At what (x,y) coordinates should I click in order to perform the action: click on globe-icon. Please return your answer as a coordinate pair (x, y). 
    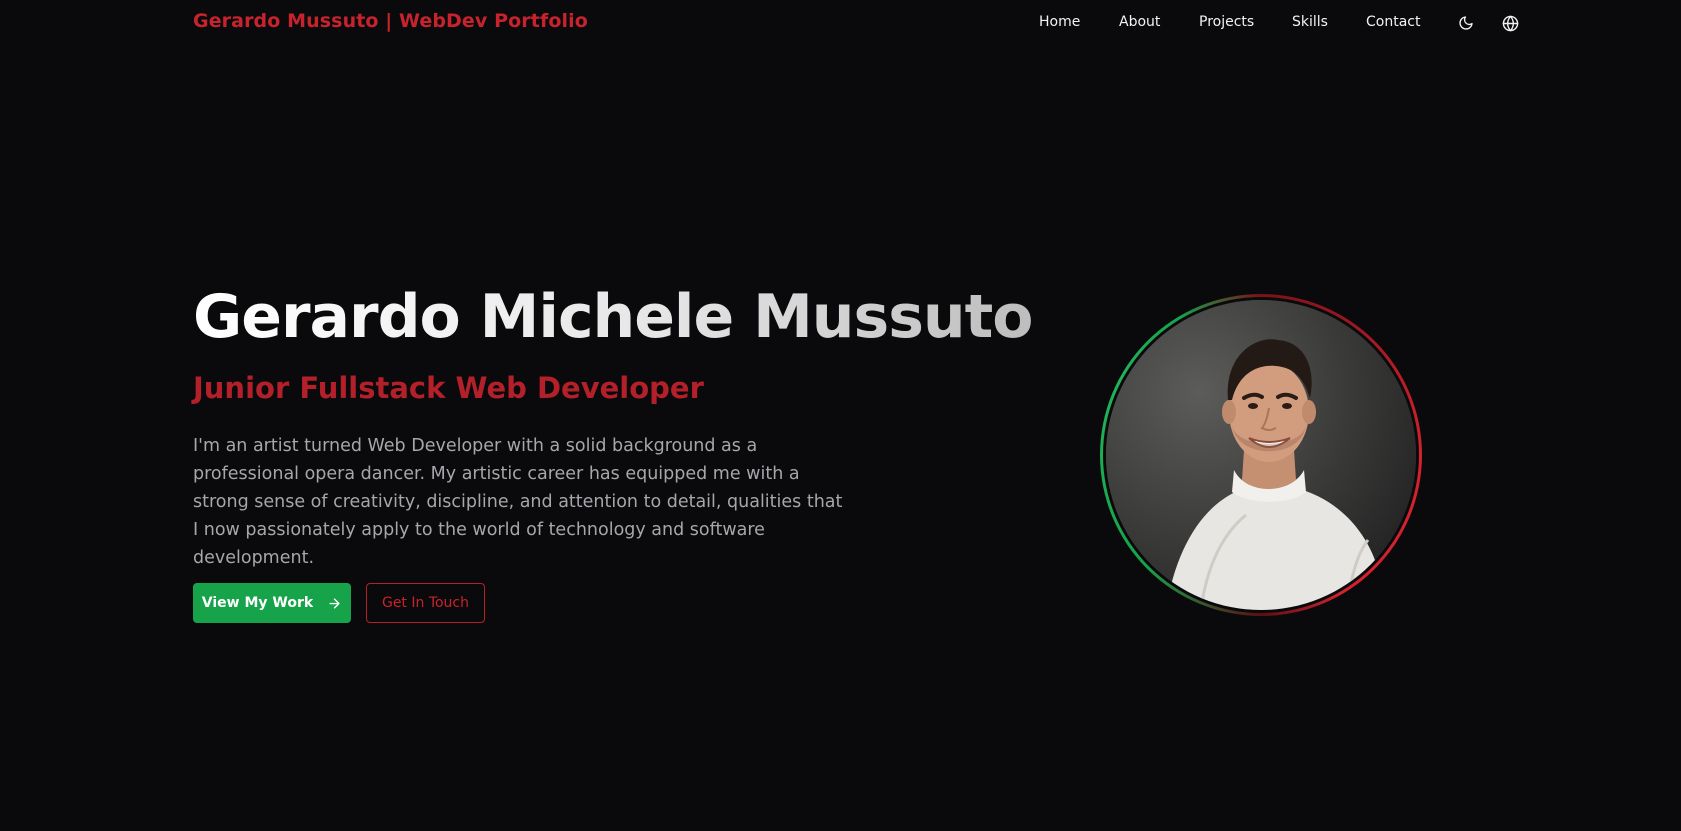
    Looking at the image, I should click on (1510, 23).